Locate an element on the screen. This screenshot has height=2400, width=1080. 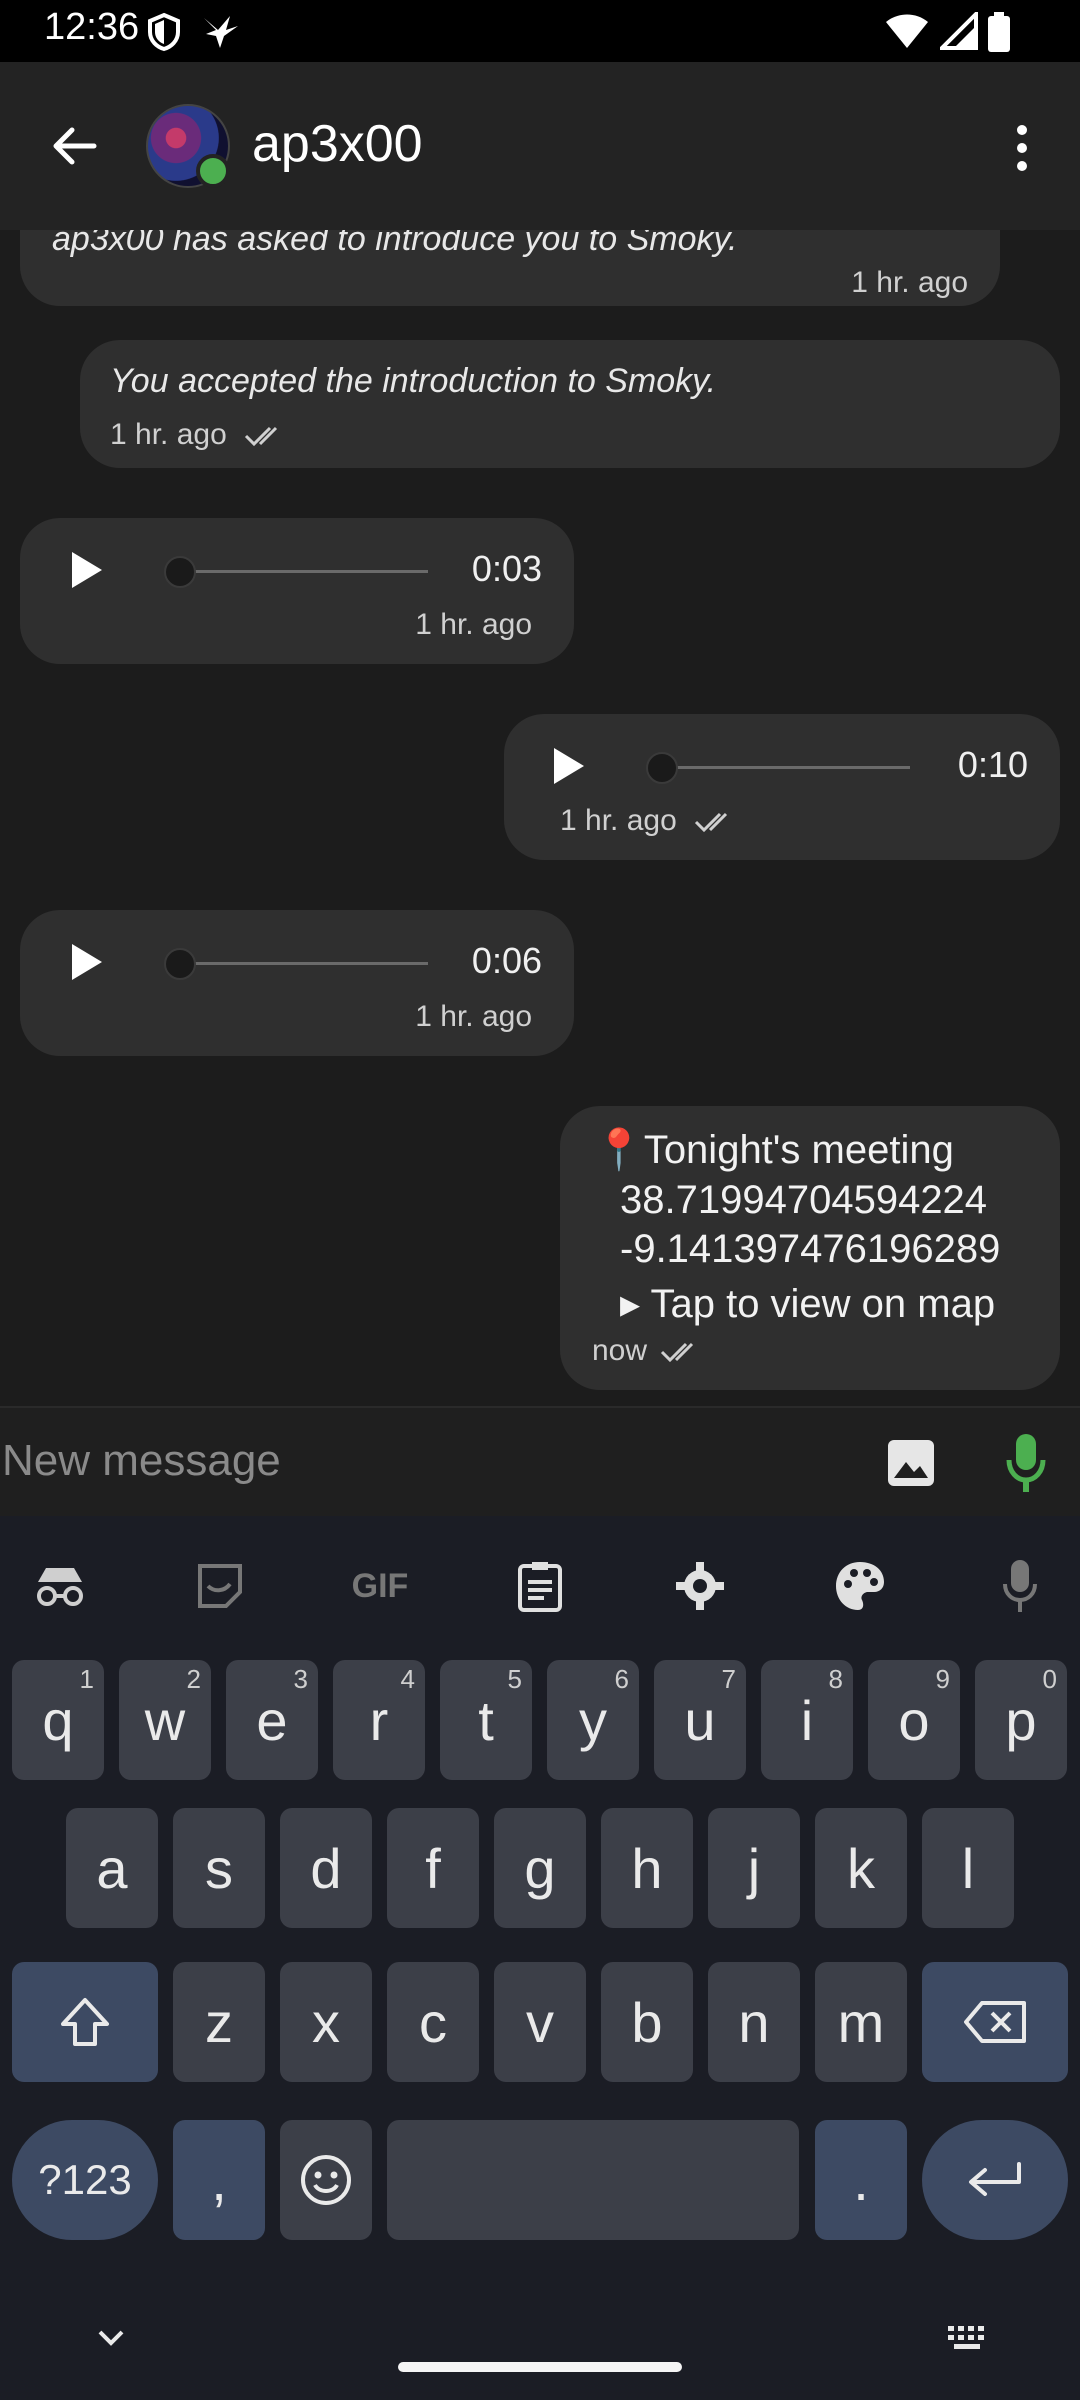
shift-icon is located at coordinates (85, 2022).